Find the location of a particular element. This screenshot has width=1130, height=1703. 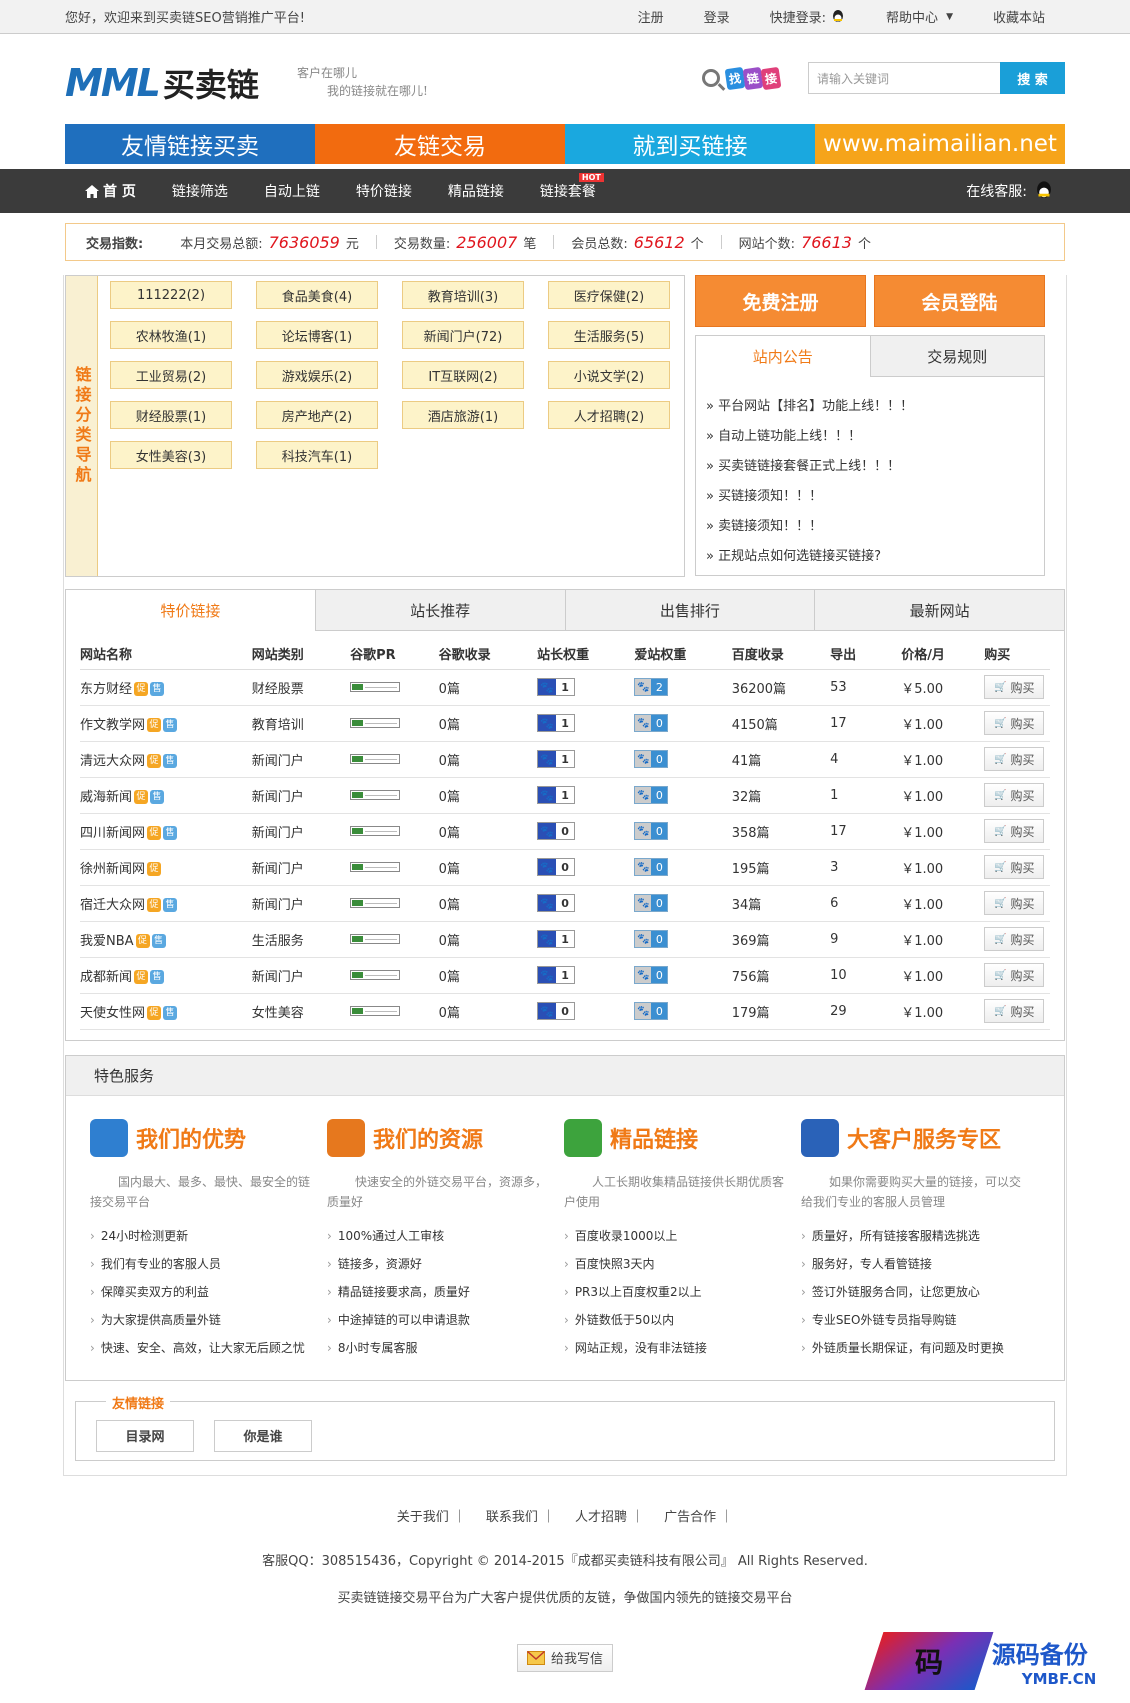

notice-item: » 买链接须知！！！ is located at coordinates (870, 494).